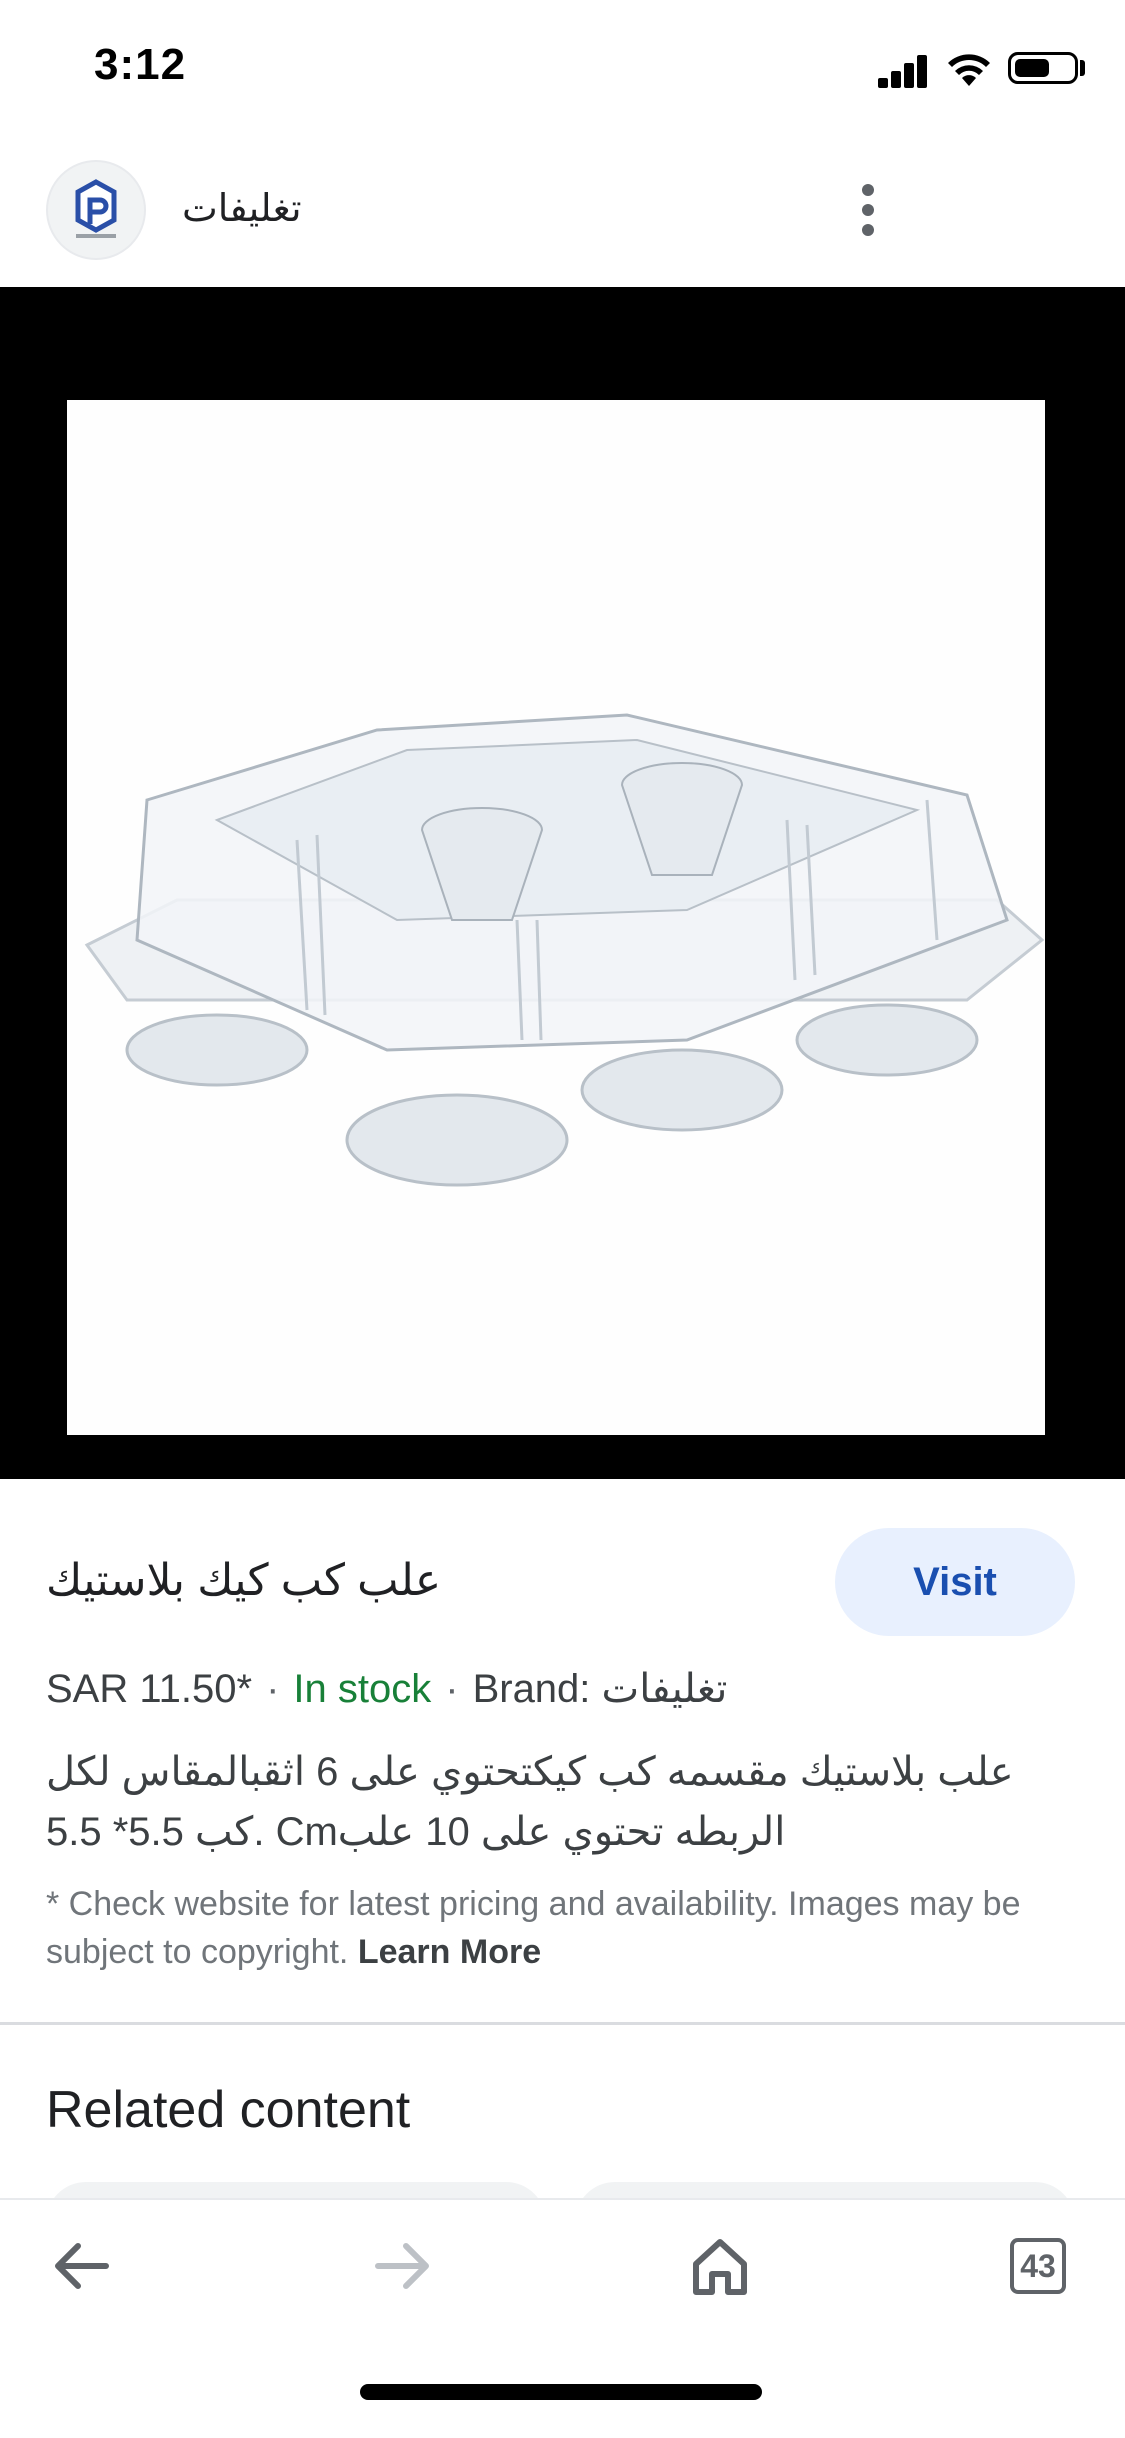  What do you see at coordinates (562, 2318) in the screenshot?
I see `bottom-toolbar` at bounding box center [562, 2318].